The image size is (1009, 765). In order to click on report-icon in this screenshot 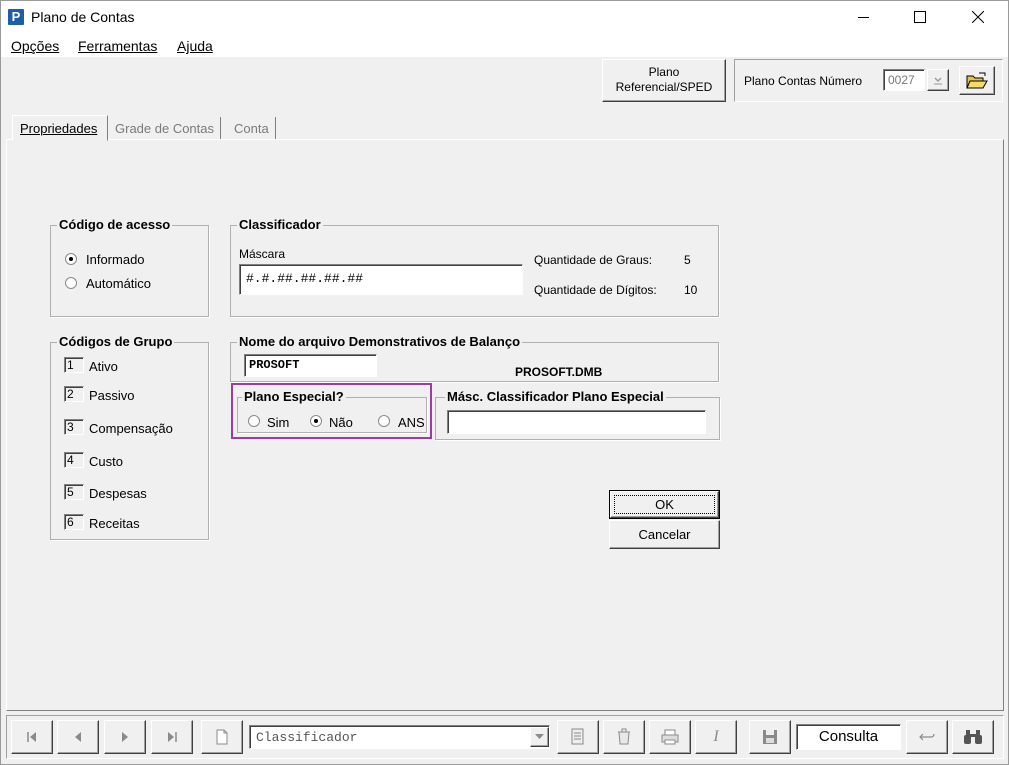, I will do `click(577, 736)`.